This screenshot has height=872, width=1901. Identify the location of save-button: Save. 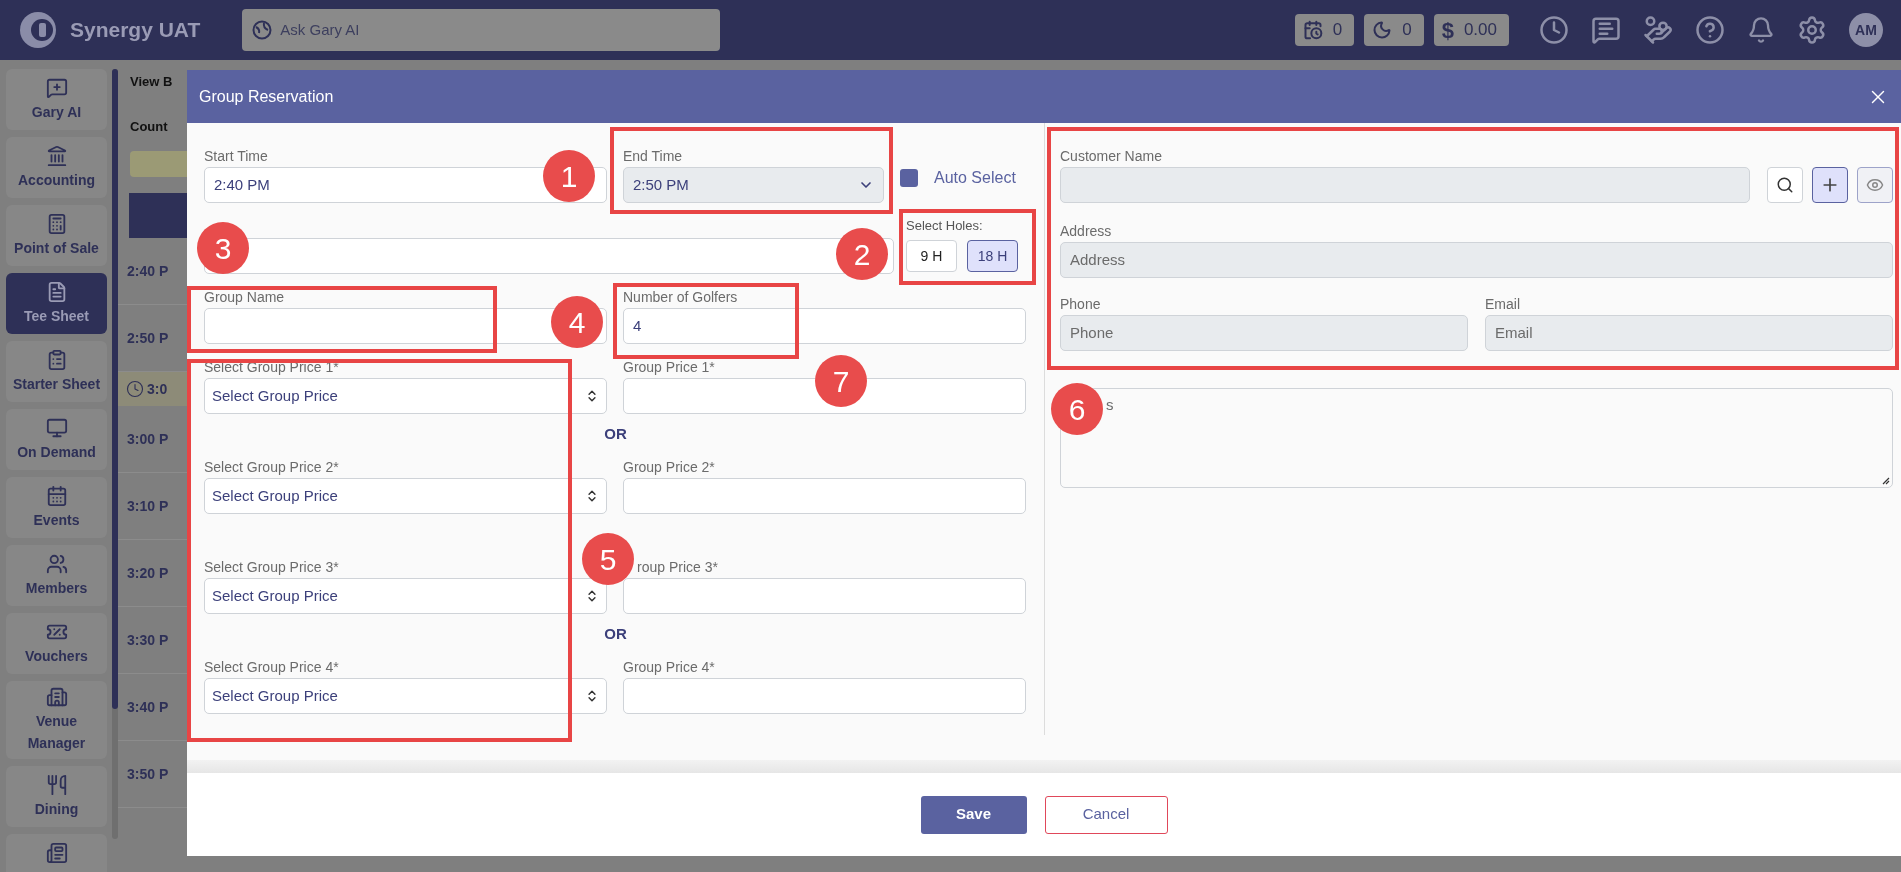
(973, 814).